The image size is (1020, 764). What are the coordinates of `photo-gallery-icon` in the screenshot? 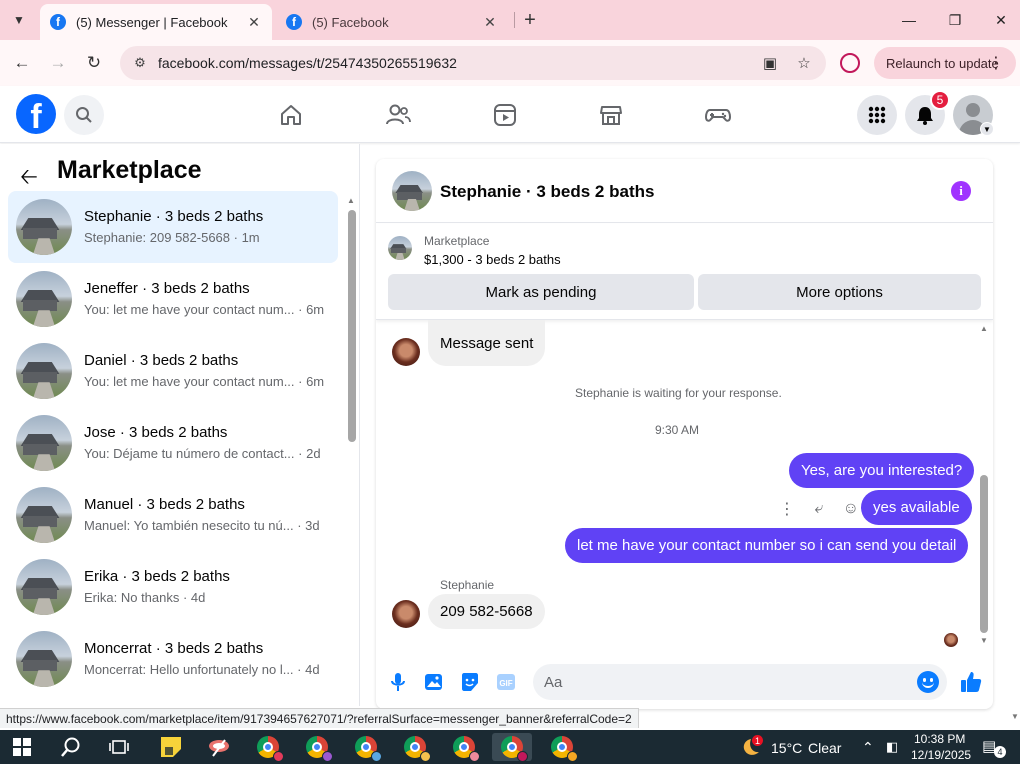 It's located at (434, 682).